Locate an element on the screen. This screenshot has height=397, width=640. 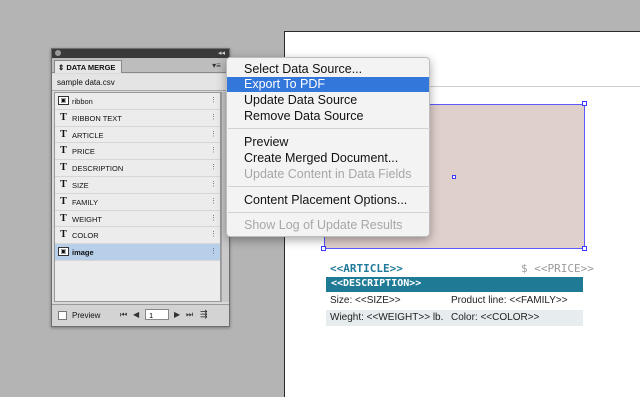
list-item: T WEIGHT ⋮ is located at coordinates (137, 219).